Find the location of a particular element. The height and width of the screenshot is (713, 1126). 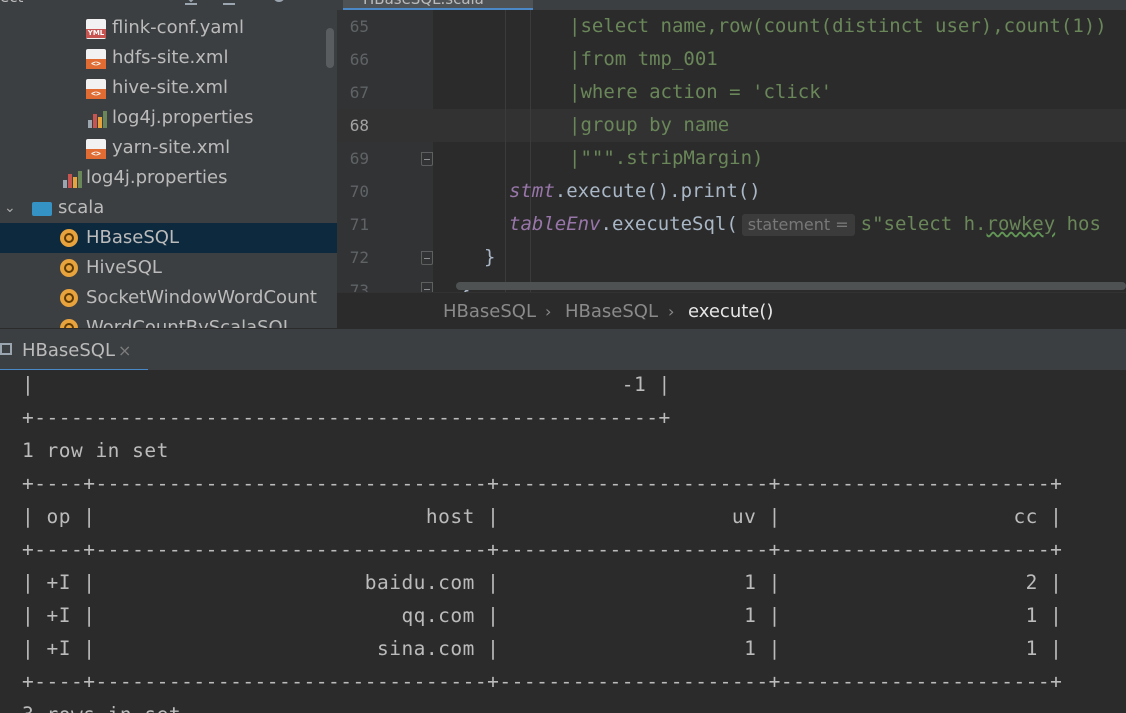

run-tab-label: HBaseSQL is located at coordinates (68, 350).